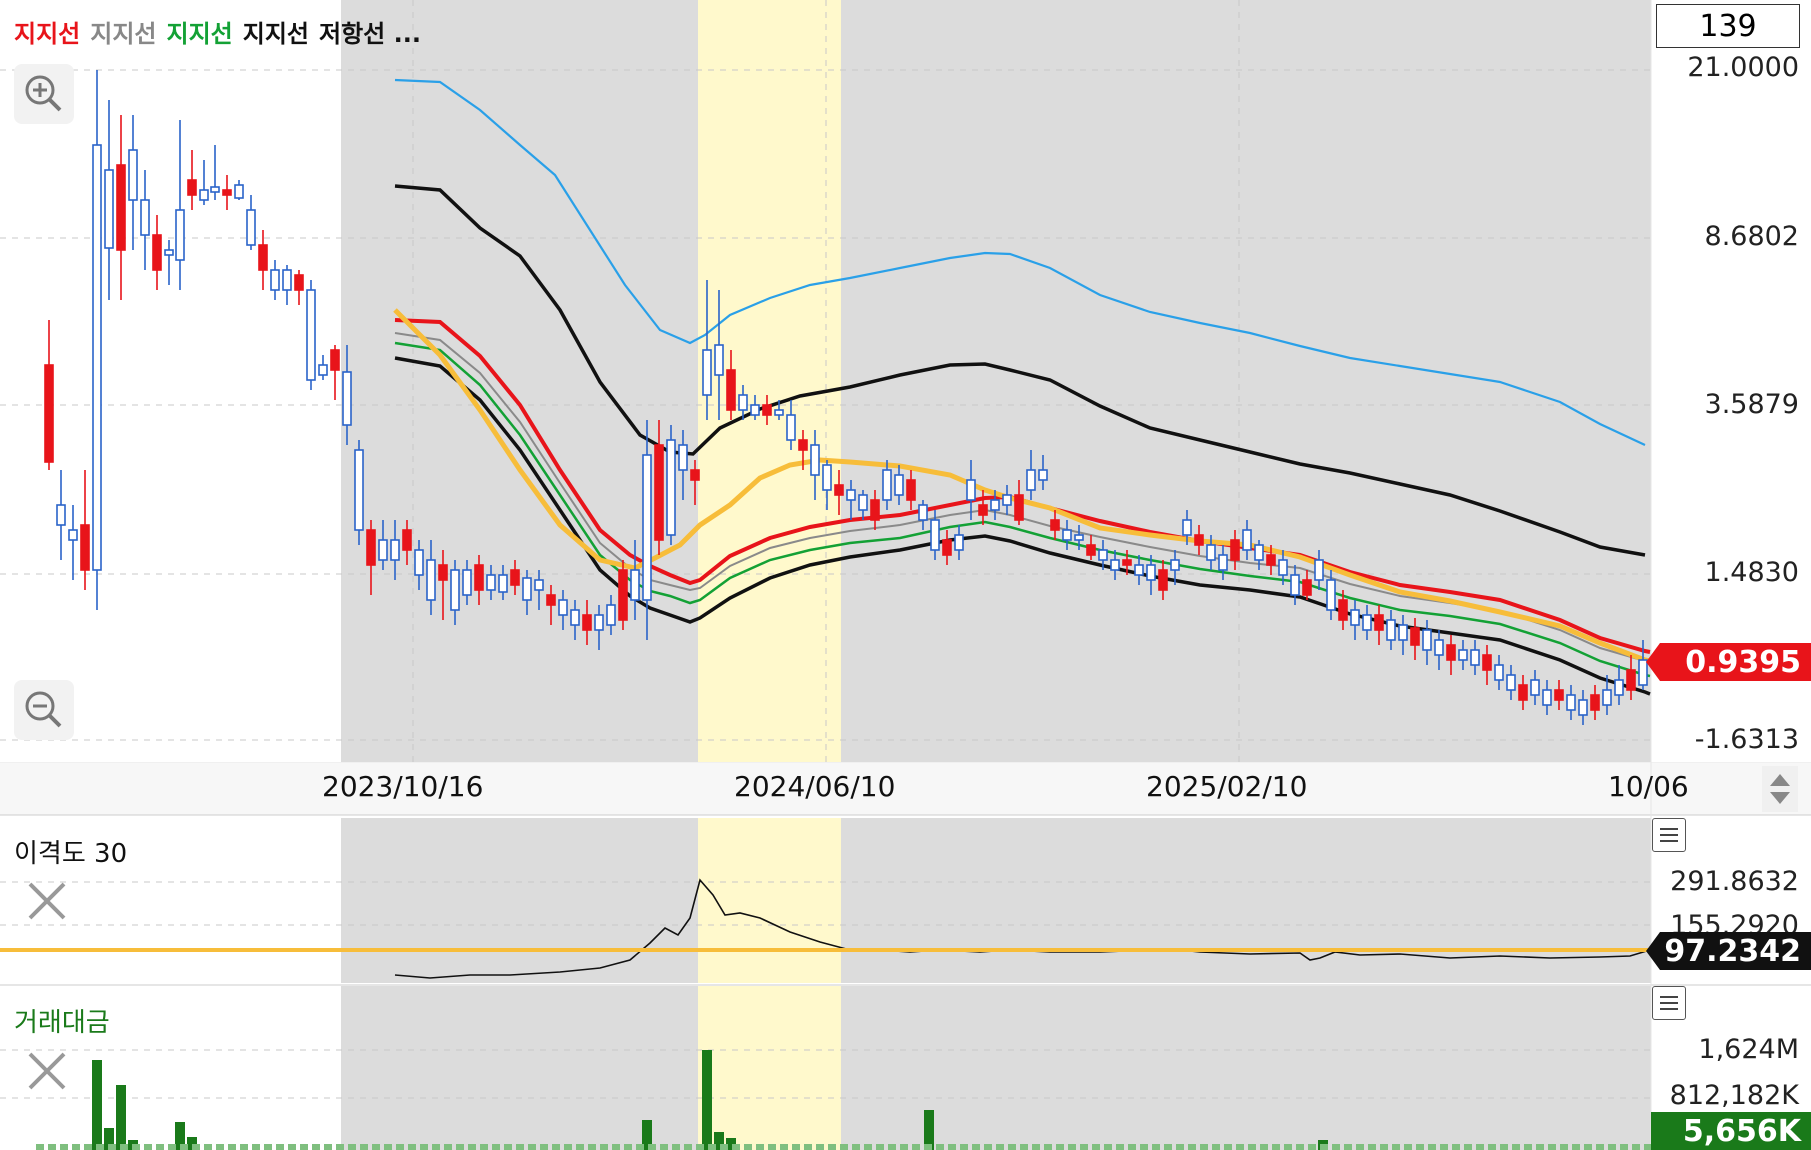 The image size is (1811, 1150). I want to click on zoom-in-icon, so click(43, 93).